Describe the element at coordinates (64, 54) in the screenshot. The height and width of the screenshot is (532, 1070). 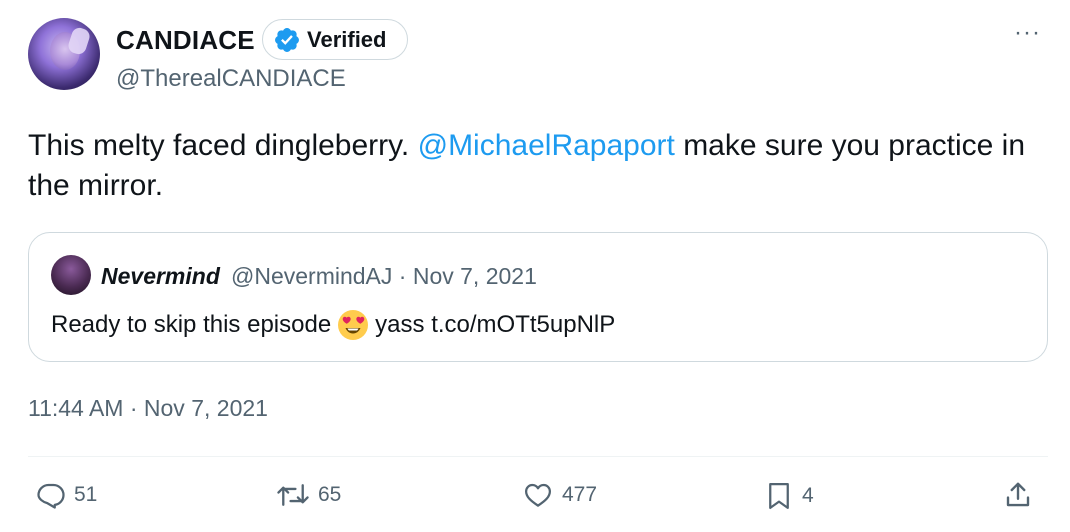
I see `author-avatar` at that location.